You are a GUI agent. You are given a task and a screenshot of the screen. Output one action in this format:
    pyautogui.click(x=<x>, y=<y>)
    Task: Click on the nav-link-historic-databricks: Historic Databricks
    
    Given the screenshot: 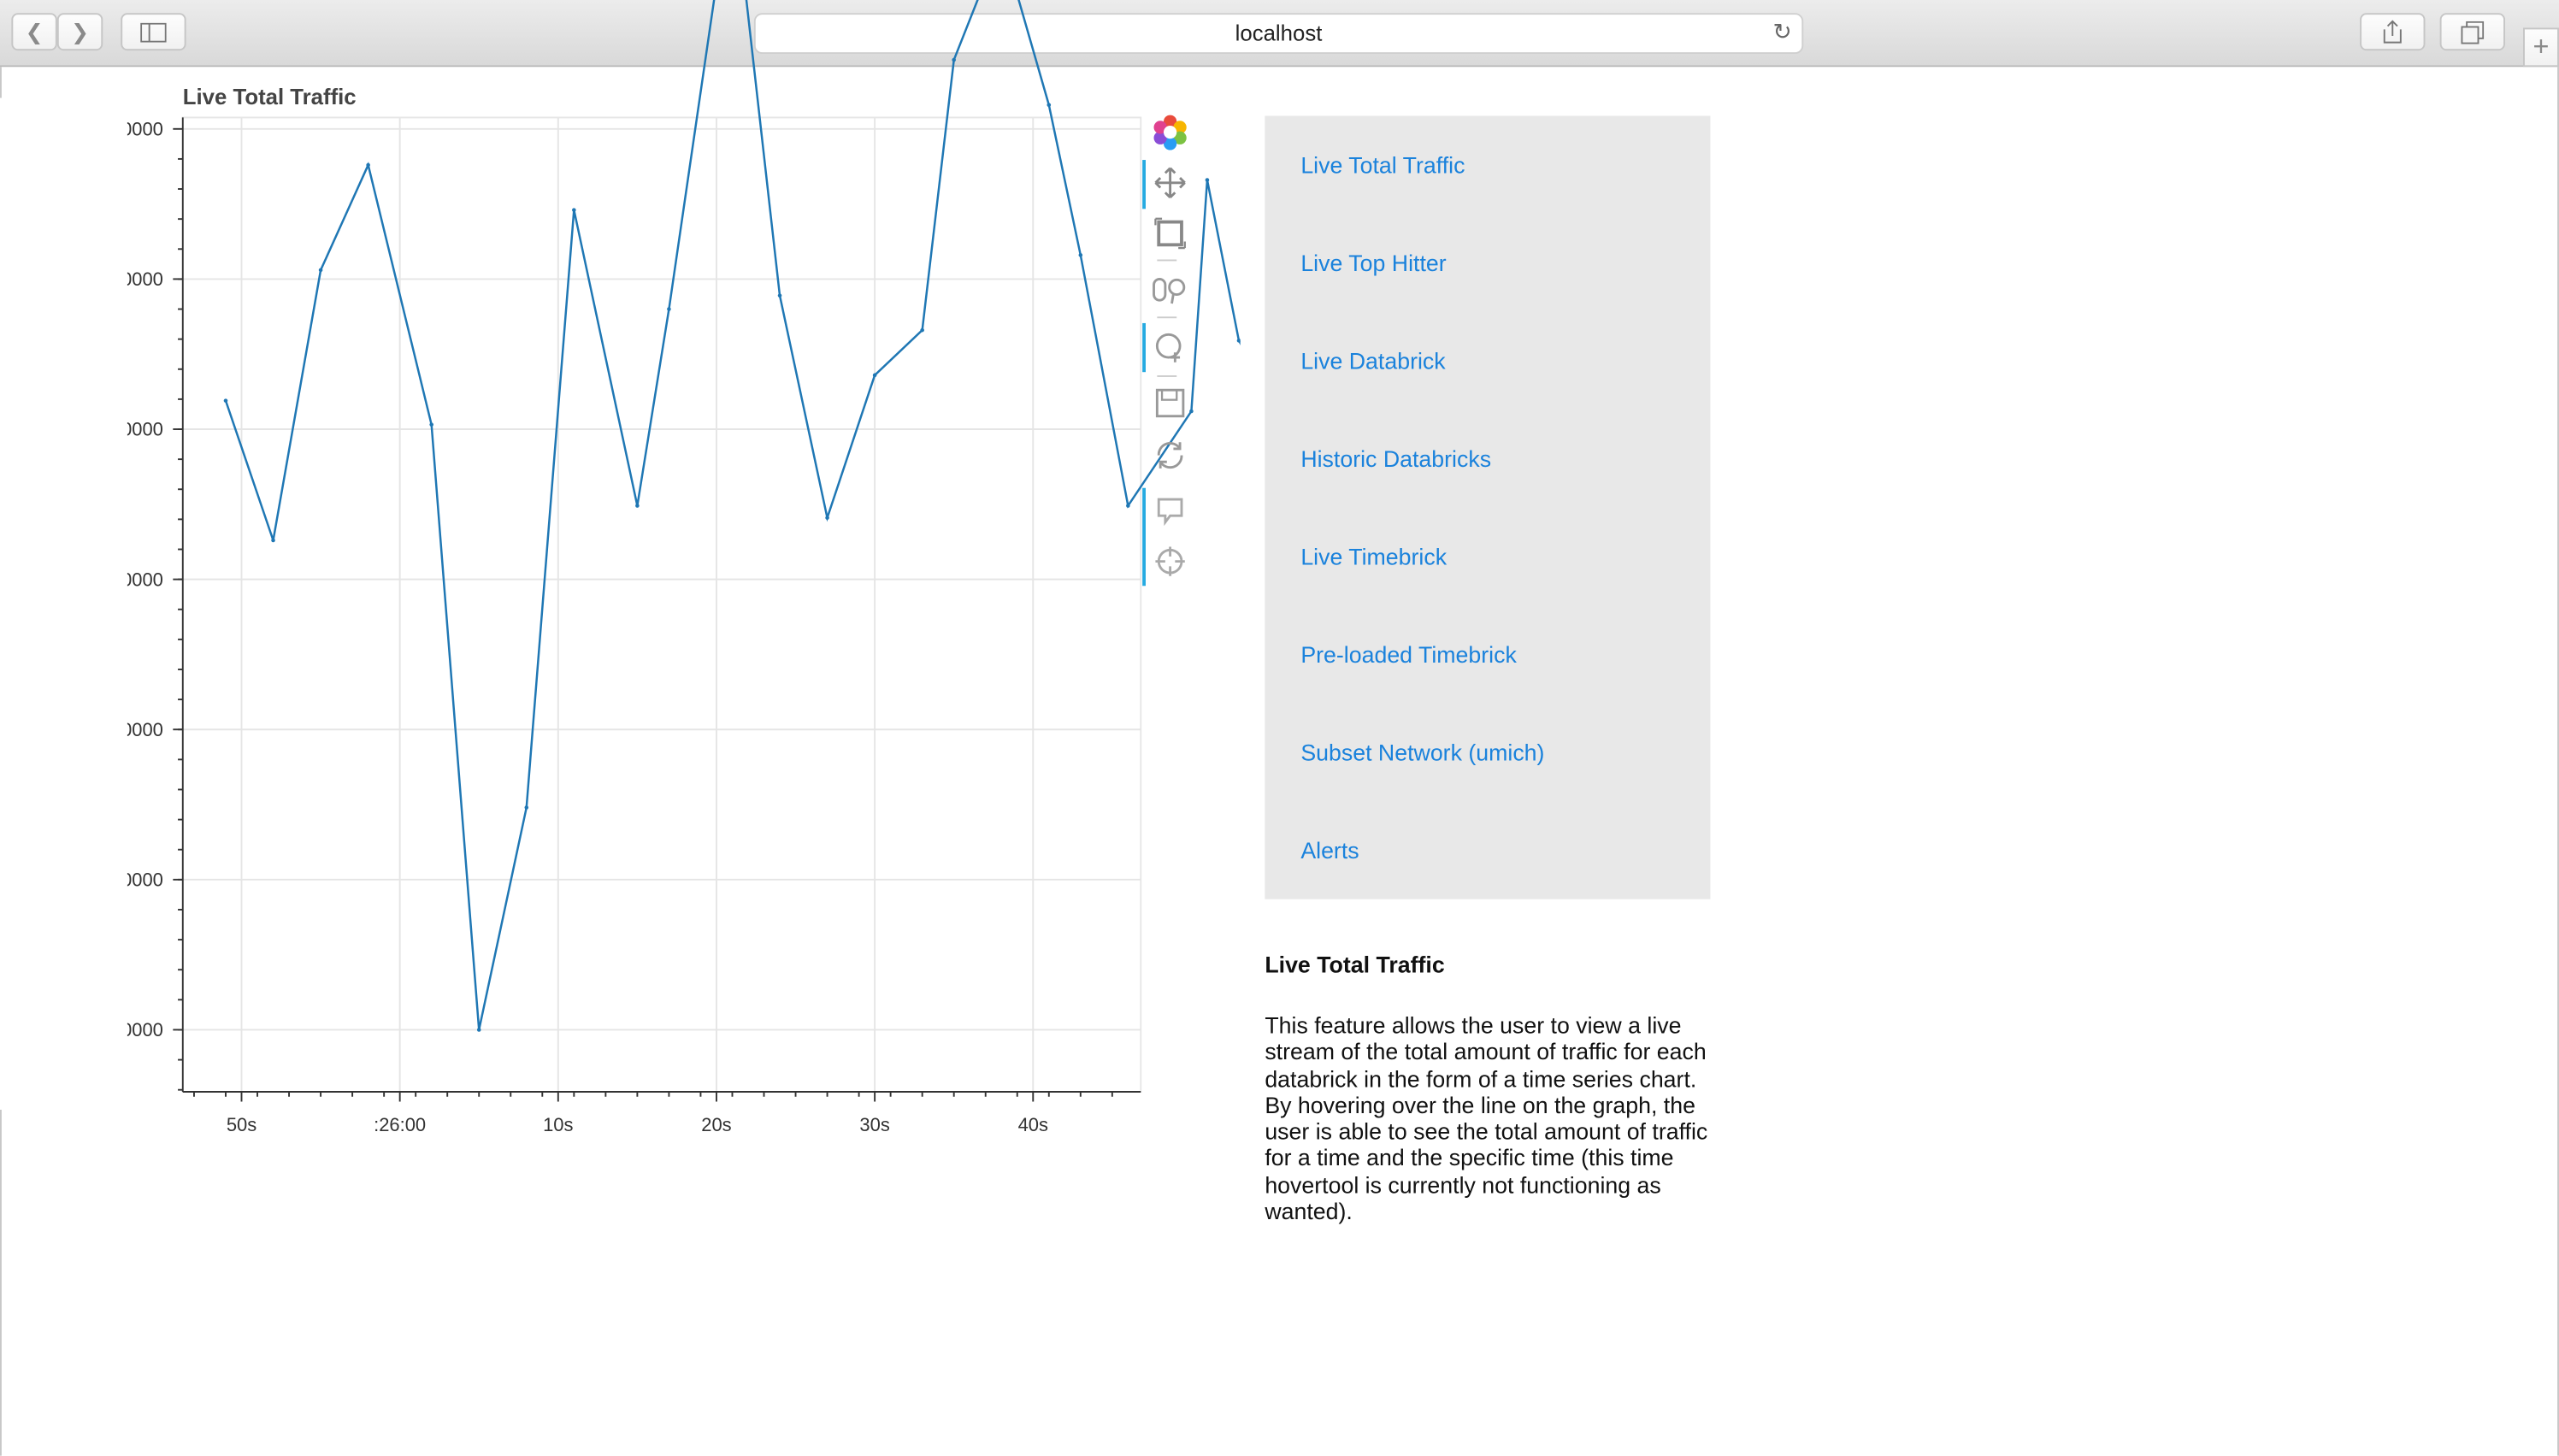 What is the action you would take?
    pyautogui.click(x=1396, y=458)
    